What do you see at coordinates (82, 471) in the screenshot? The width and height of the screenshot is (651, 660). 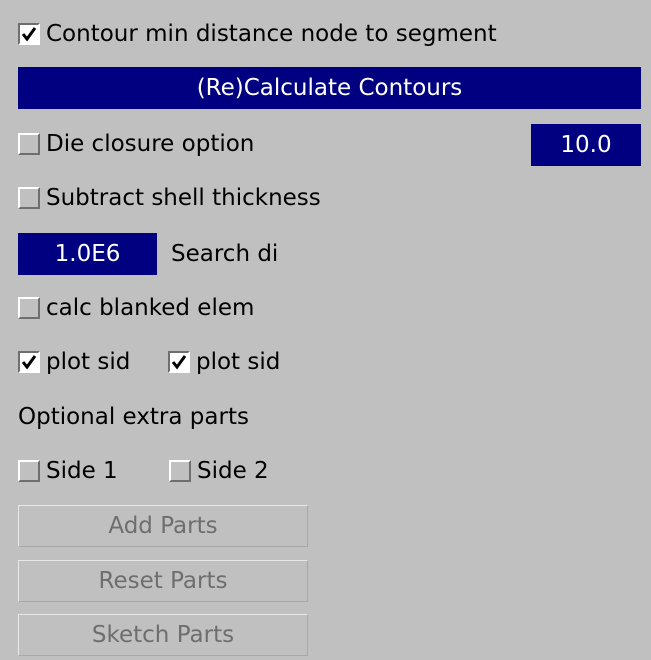 I see `side-1-label: Side 1` at bounding box center [82, 471].